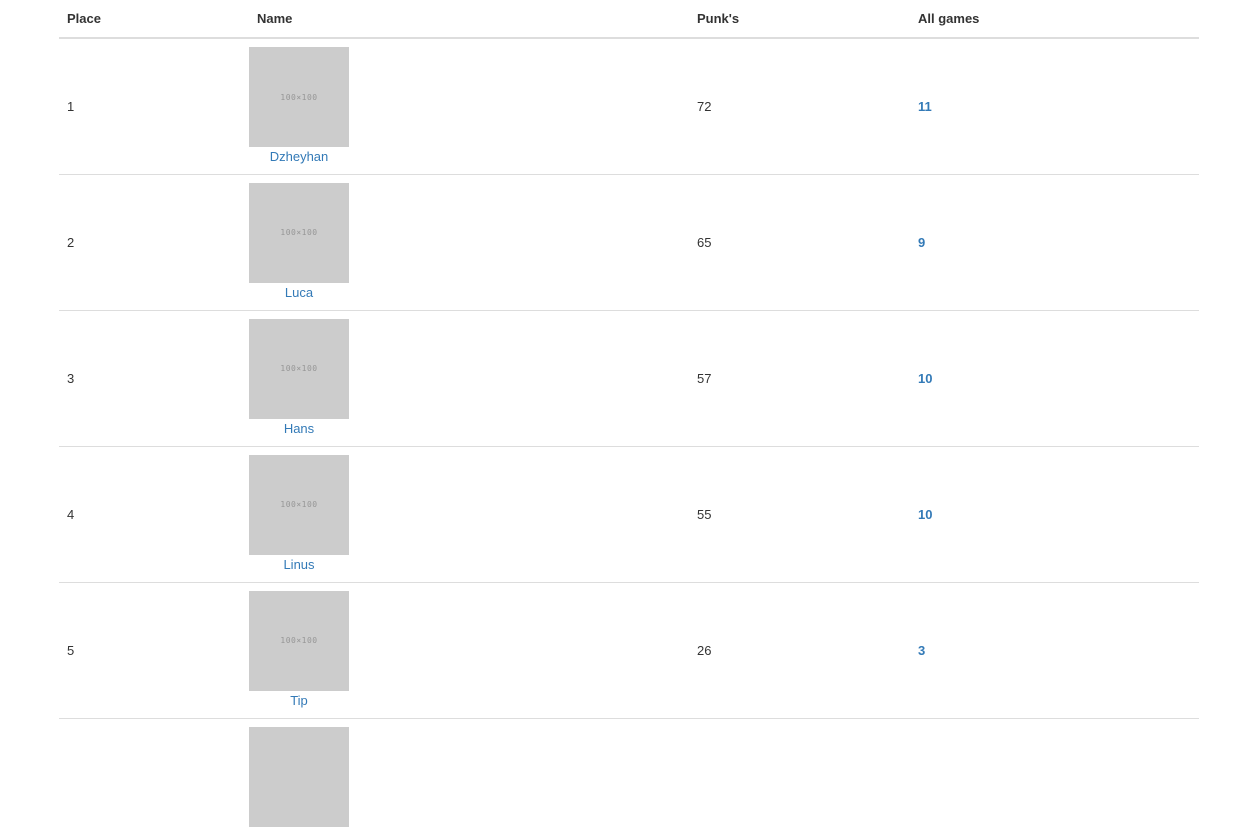  I want to click on games-cell: 3, so click(1054, 650).